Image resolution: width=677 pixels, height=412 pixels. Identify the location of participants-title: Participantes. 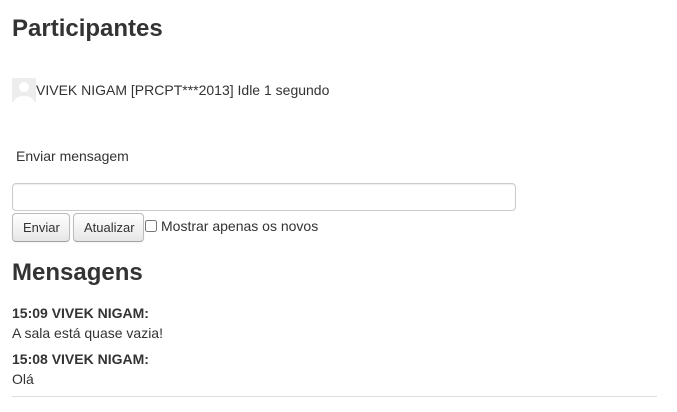
(87, 28).